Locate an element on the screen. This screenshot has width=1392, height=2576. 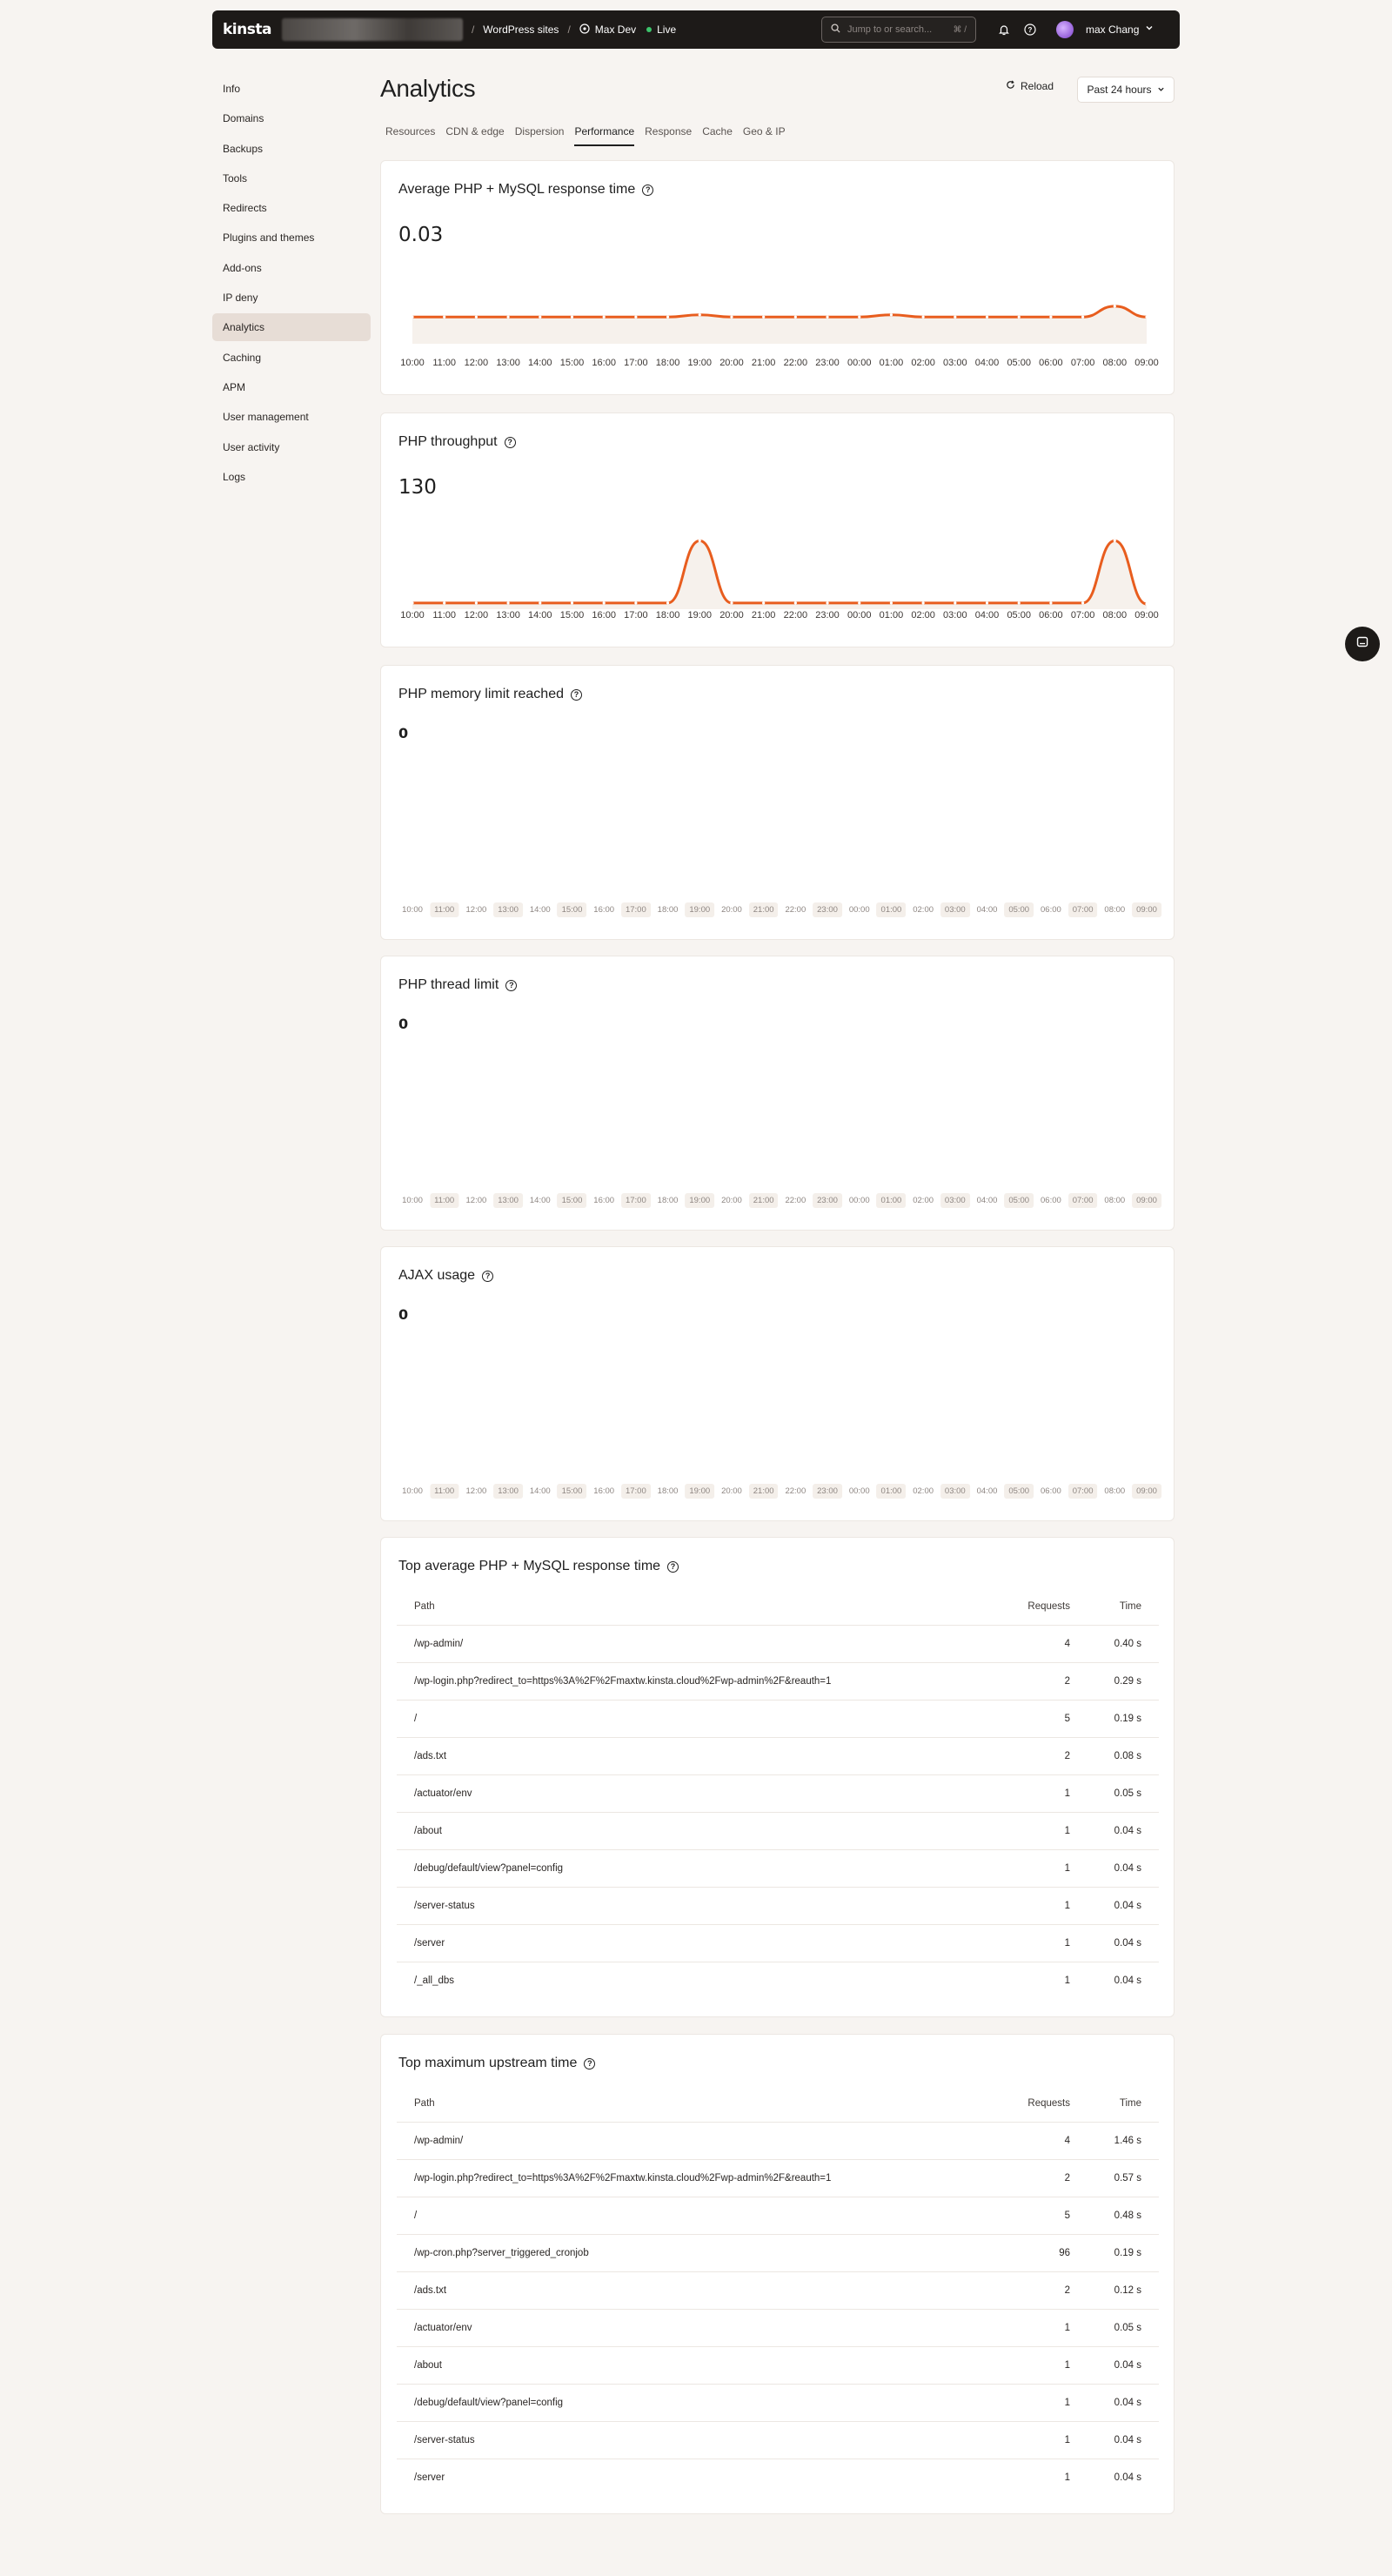
breadcrumb-site-name: Max Dev is located at coordinates (615, 29).